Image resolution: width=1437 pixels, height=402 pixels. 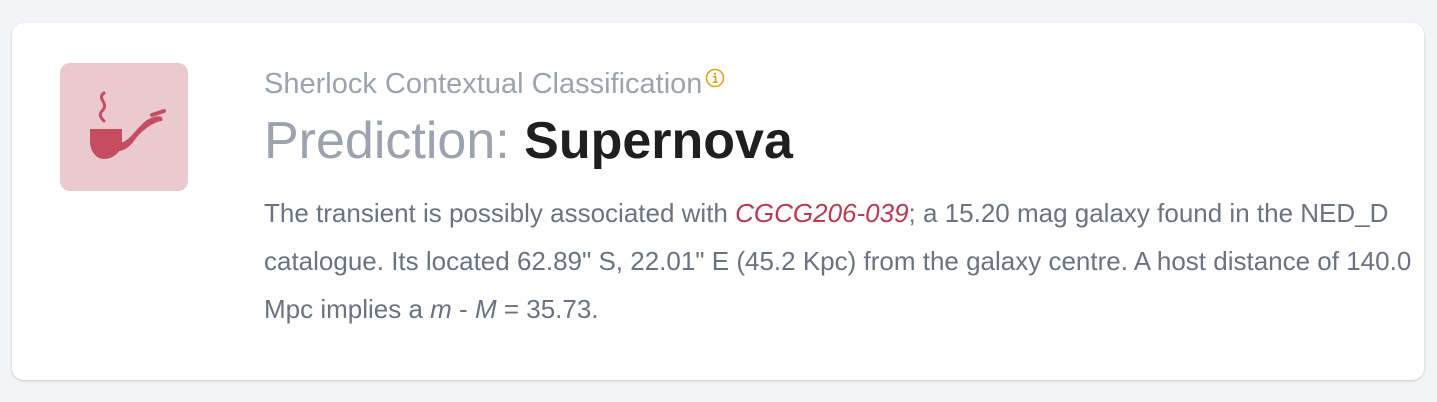 I want to click on pipe-icon-tile, so click(x=124, y=127).